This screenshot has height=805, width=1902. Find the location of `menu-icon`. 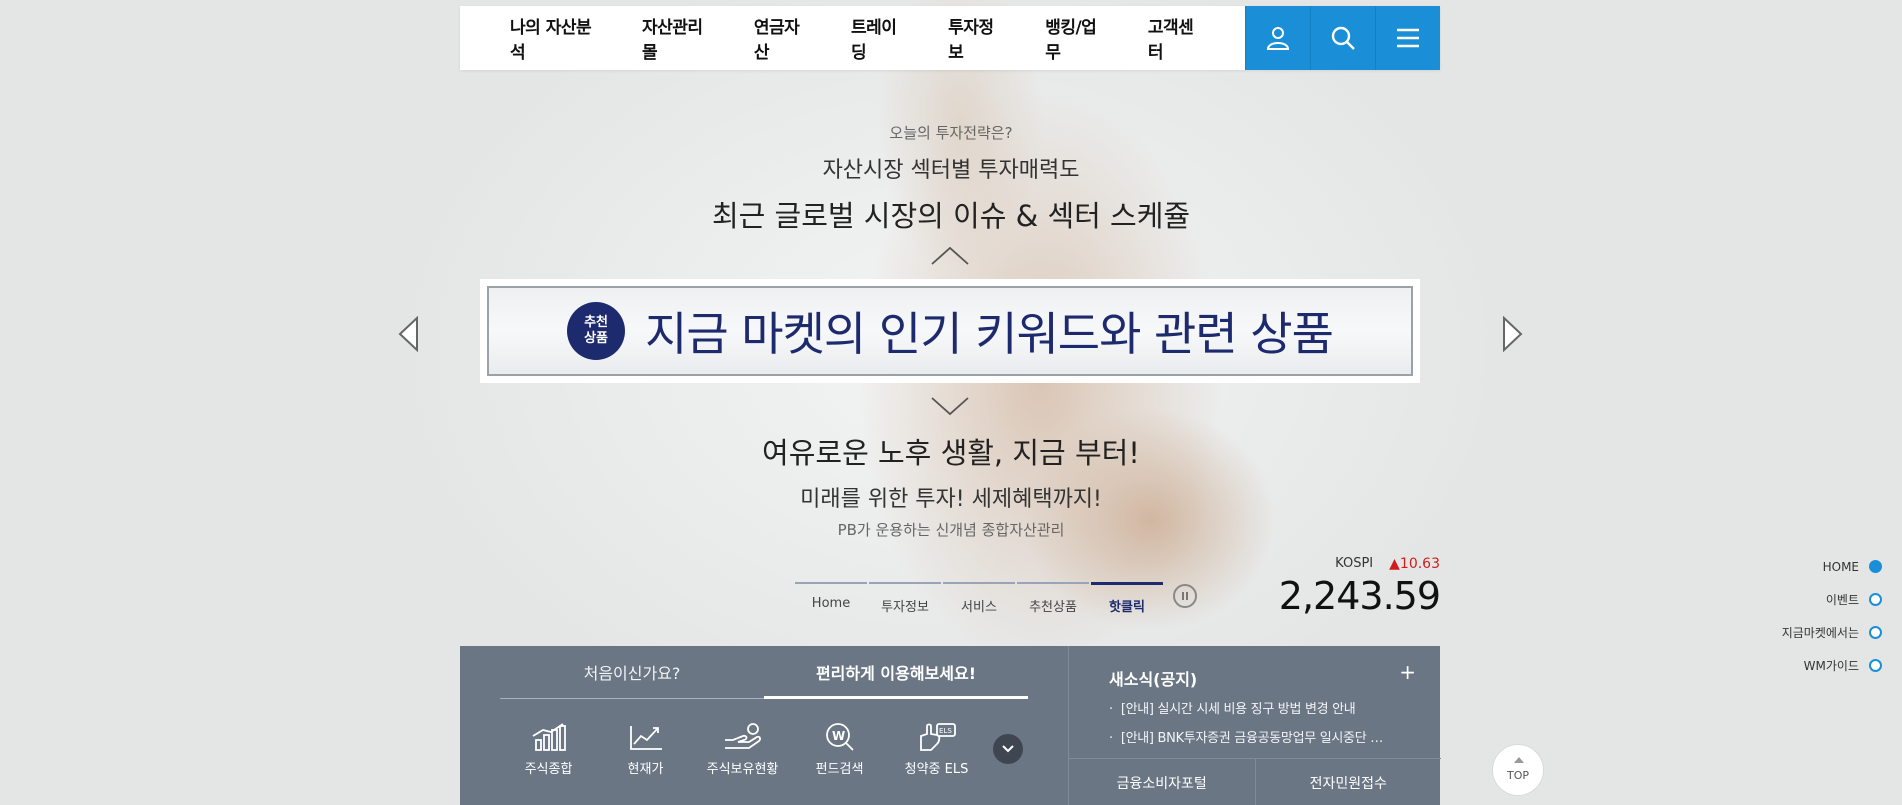

menu-icon is located at coordinates (1408, 38).